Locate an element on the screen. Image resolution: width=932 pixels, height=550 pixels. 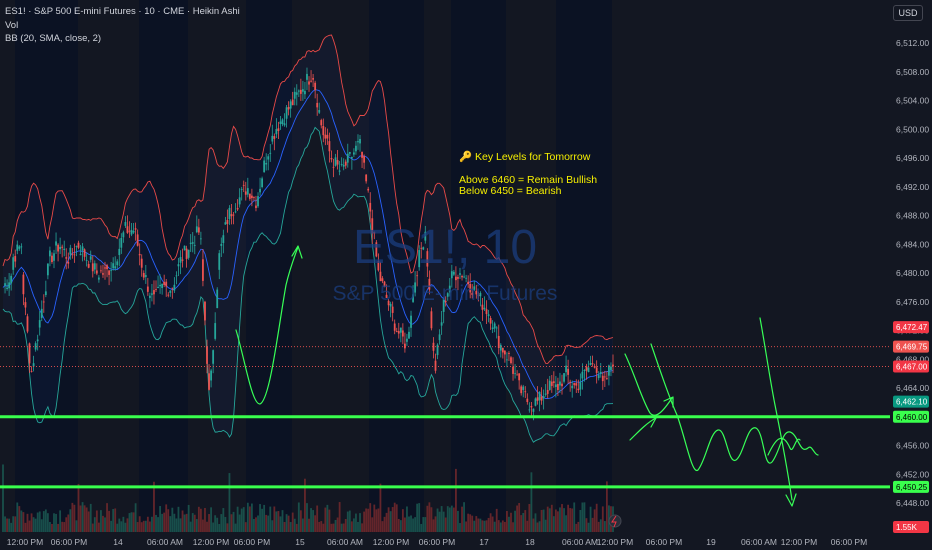
price-tick-label: 6,504.00 is located at coordinates (912, 101).